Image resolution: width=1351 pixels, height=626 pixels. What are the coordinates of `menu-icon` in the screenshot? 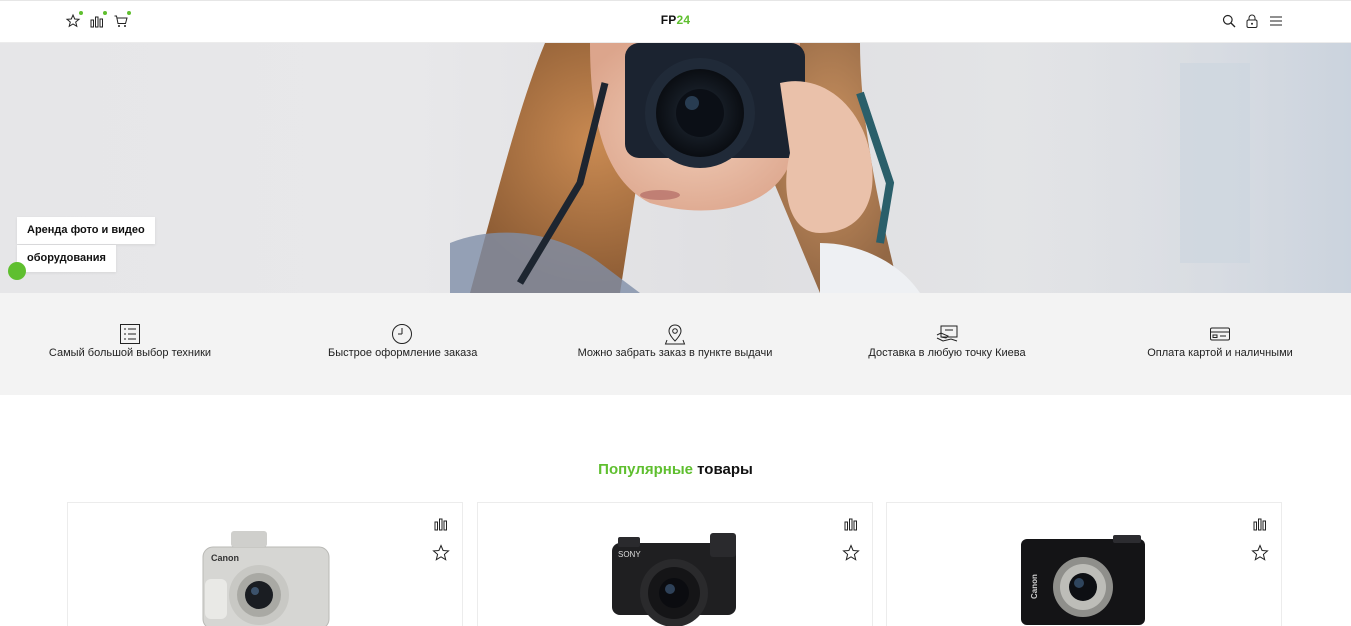 It's located at (1276, 21).